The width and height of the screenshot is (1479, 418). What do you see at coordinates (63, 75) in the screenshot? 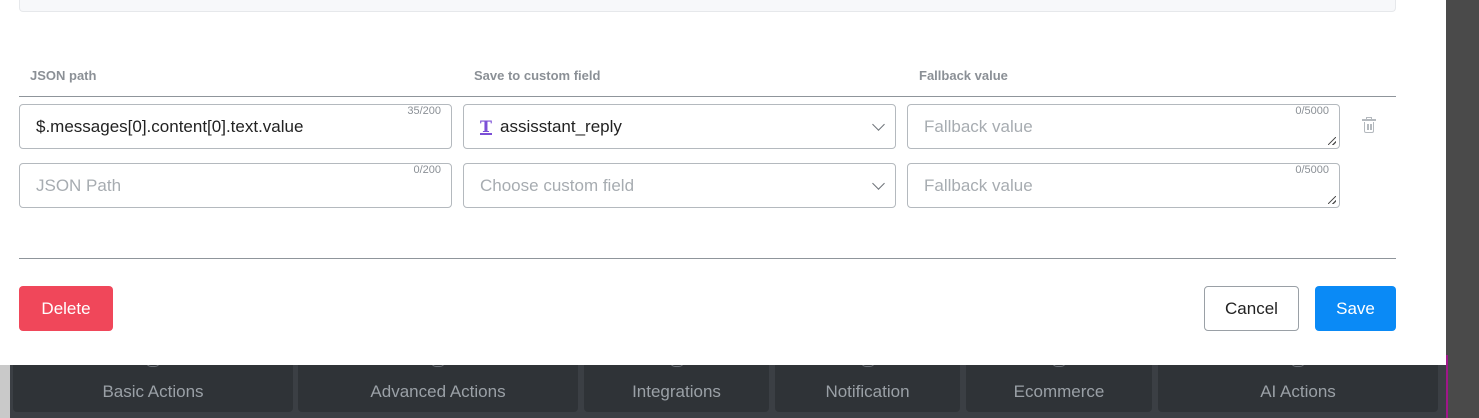
I see `json-path-header: JSON path` at bounding box center [63, 75].